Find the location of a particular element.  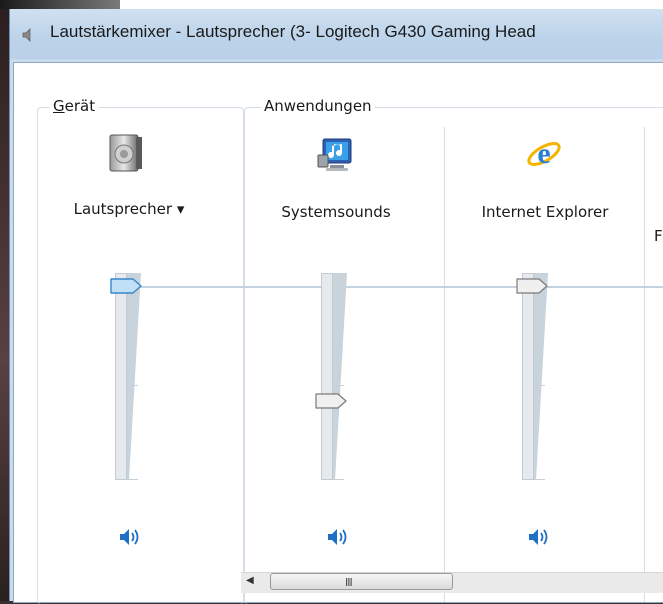

desktop-top-strip-dark is located at coordinates (60, 4).